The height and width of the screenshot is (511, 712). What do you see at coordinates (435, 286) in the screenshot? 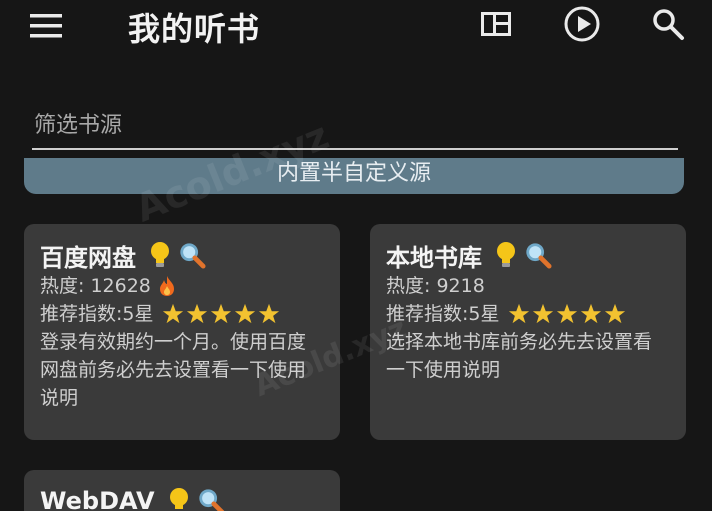
I see `heat-label: 热度: 9218` at bounding box center [435, 286].